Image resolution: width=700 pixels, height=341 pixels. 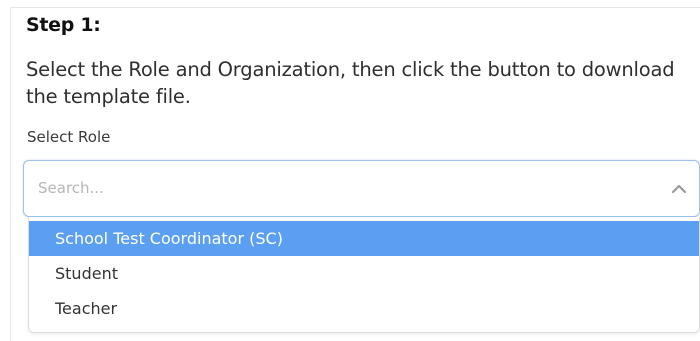 I want to click on card-border-top, so click(x=355, y=7).